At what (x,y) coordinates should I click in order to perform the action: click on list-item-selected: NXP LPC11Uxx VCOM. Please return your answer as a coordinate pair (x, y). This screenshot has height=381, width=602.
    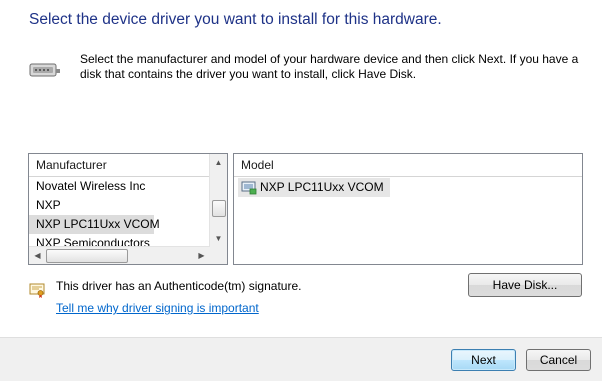
    Looking at the image, I should click on (94, 224).